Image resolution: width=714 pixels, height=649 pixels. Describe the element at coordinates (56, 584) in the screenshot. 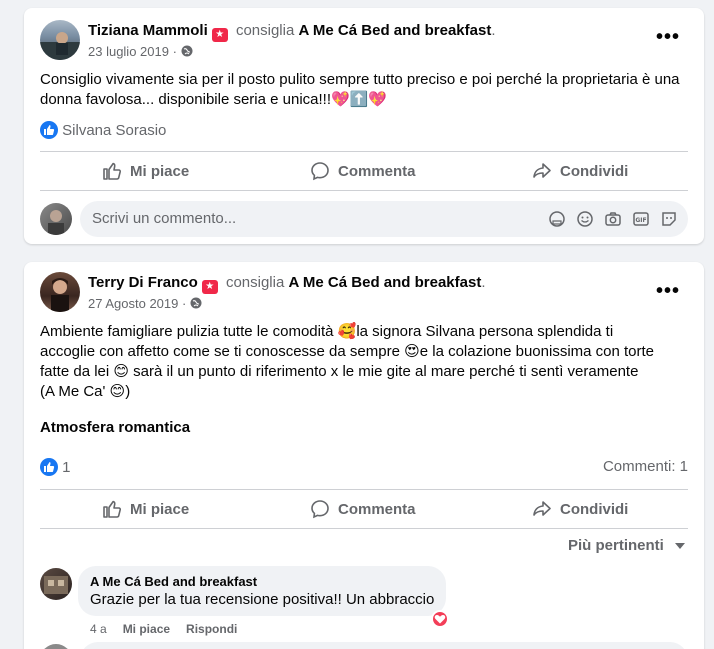

I see `page-avatar` at that location.